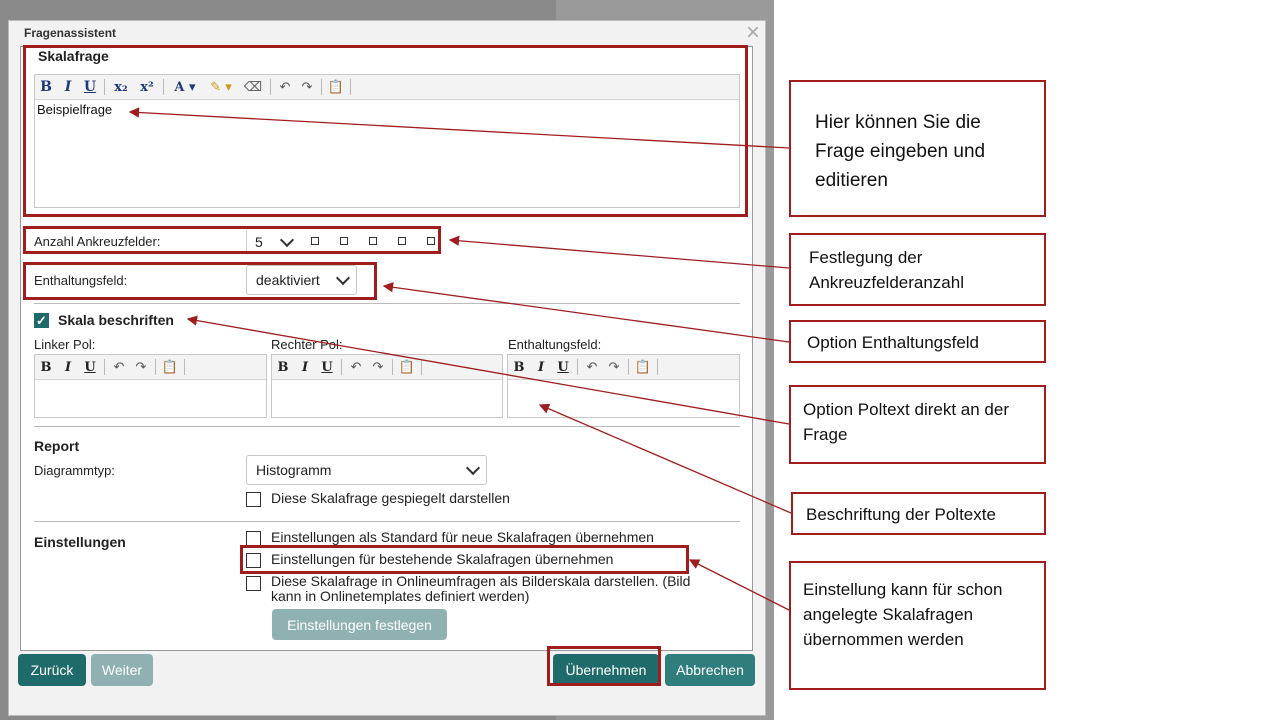  I want to click on arrow-abstain, so click(586, 312).